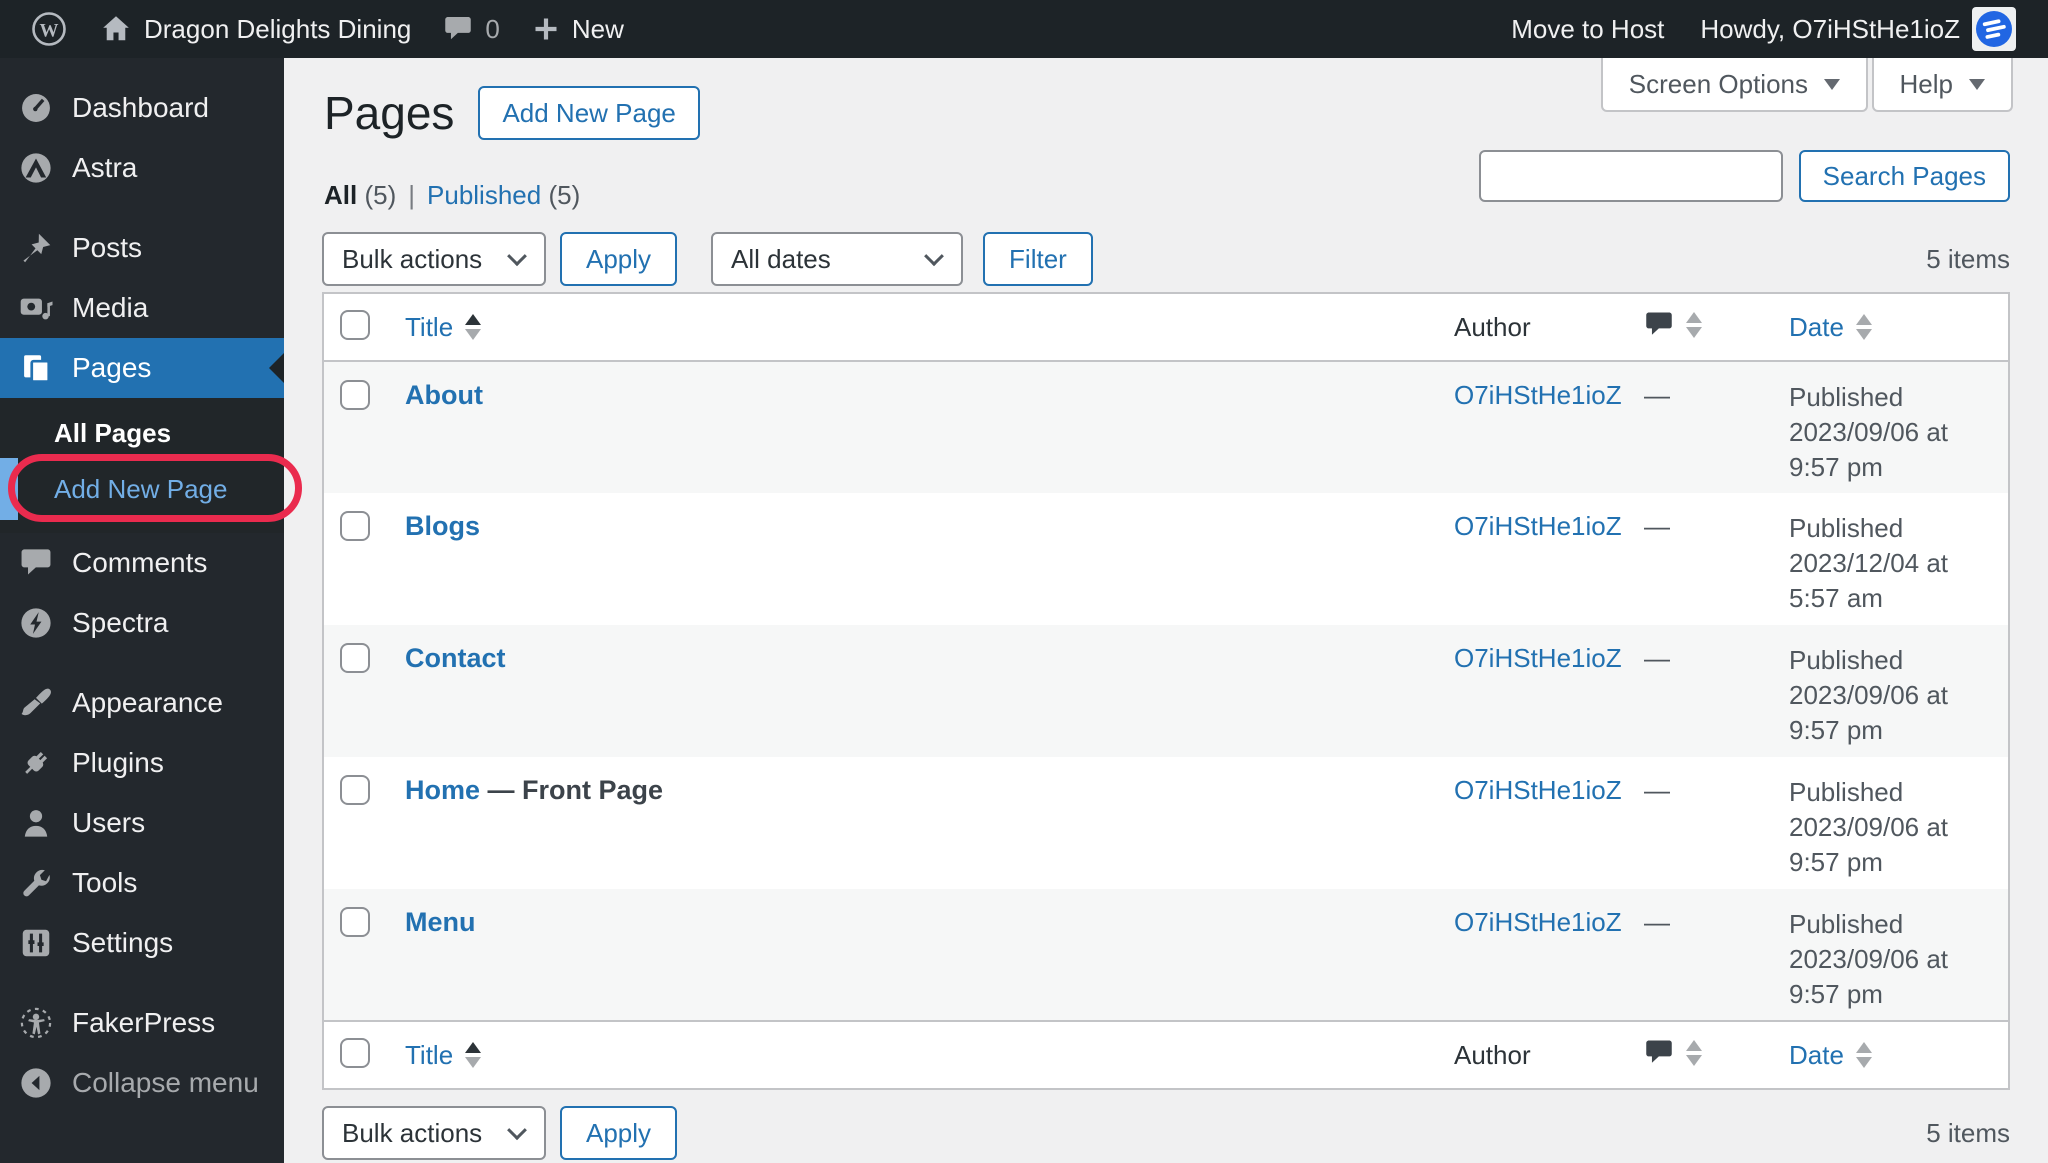 The height and width of the screenshot is (1163, 2048). Describe the element at coordinates (142, 168) in the screenshot. I see `sidebar-item-astra: Astra` at that location.